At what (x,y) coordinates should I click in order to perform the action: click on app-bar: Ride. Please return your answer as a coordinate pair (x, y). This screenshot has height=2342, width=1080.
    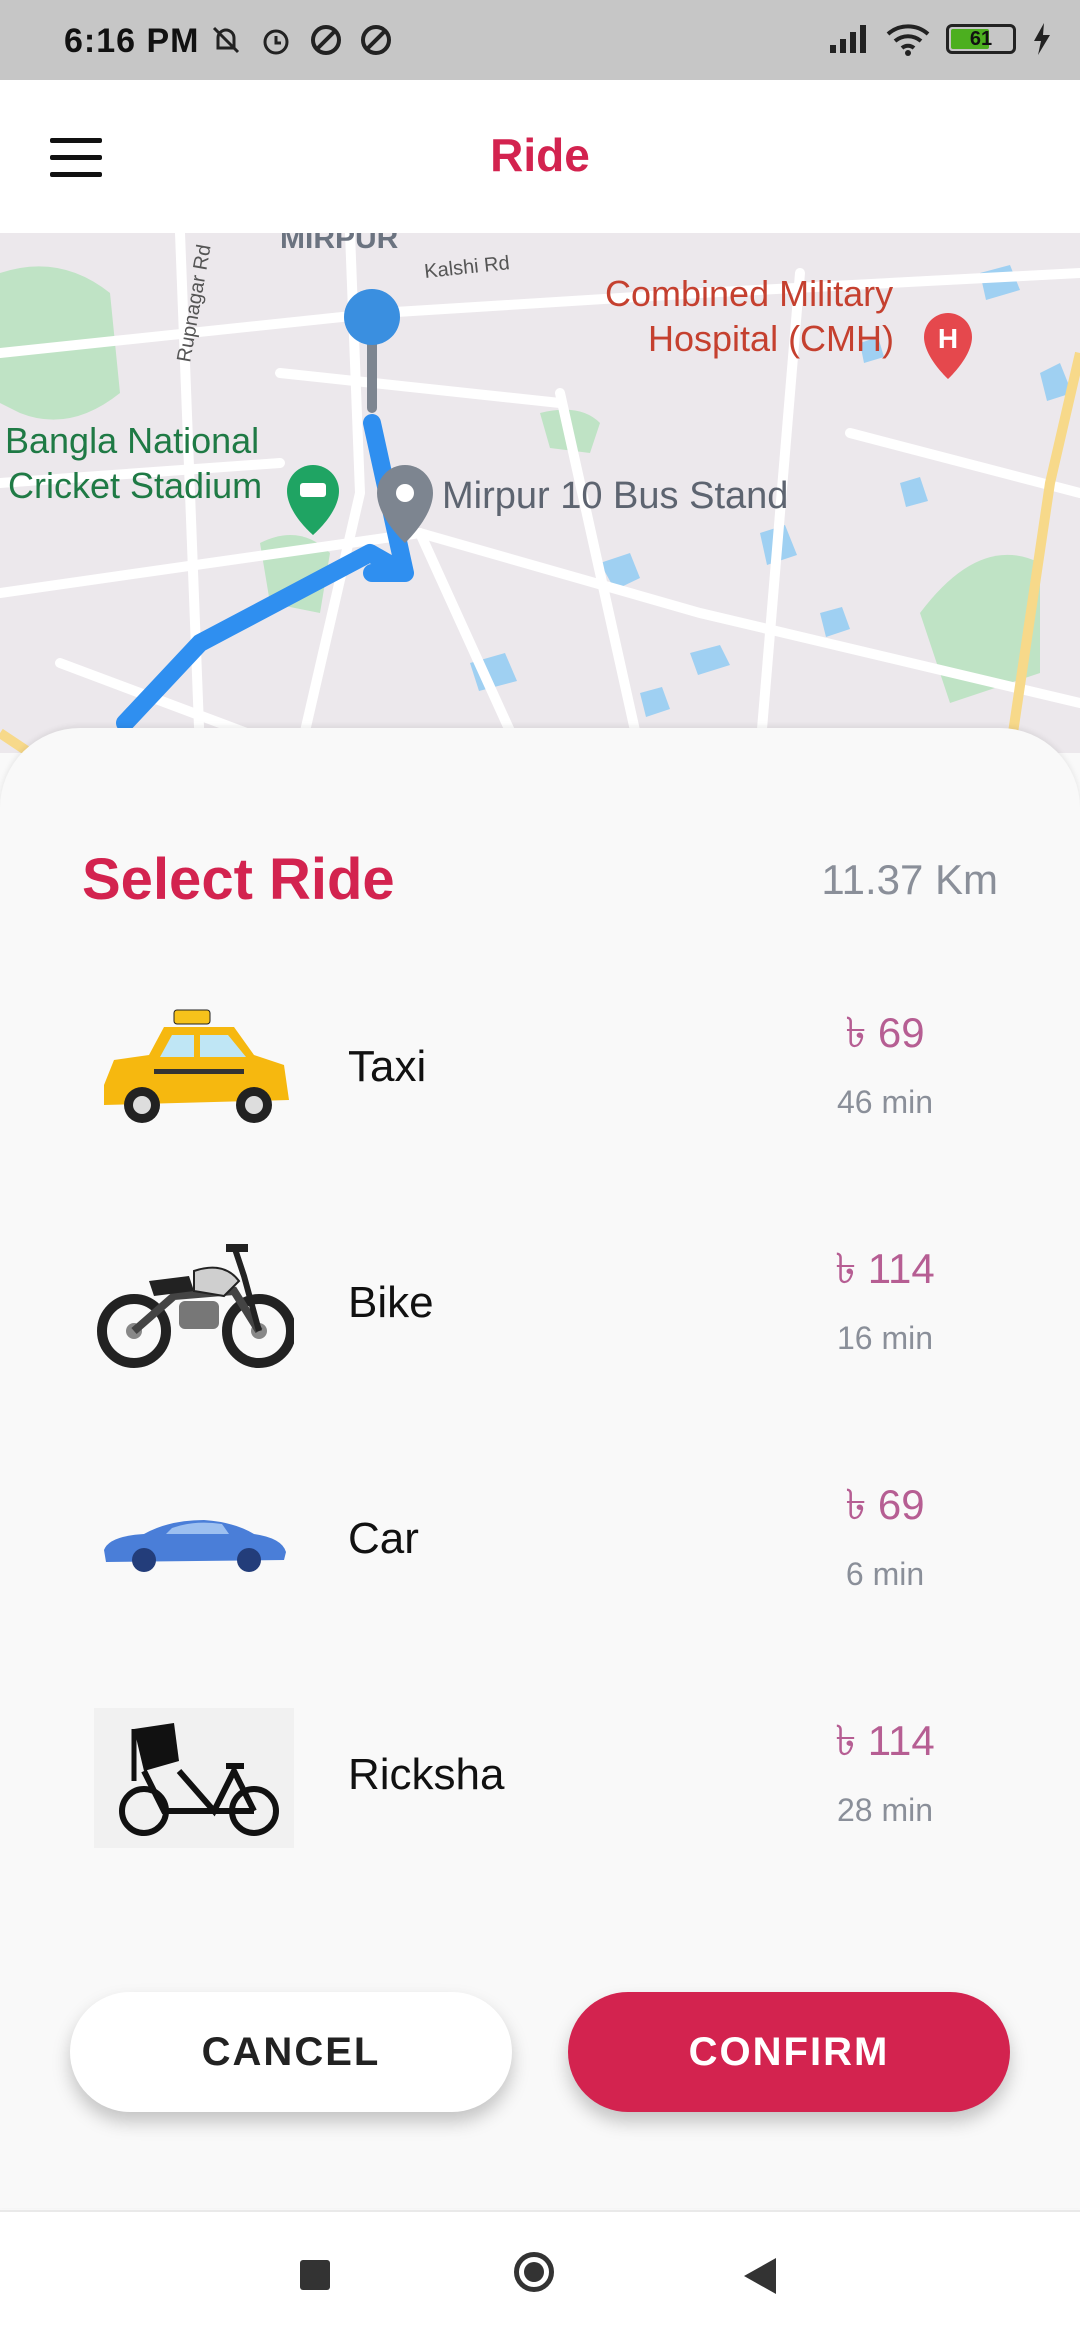
    Looking at the image, I should click on (540, 156).